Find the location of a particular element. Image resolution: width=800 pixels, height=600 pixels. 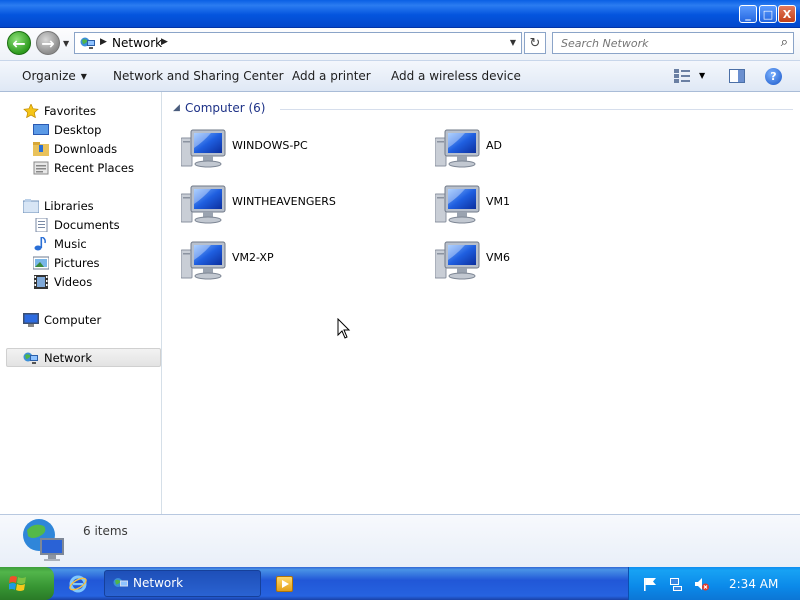

title-bar: _ □ X is located at coordinates (400, 14).